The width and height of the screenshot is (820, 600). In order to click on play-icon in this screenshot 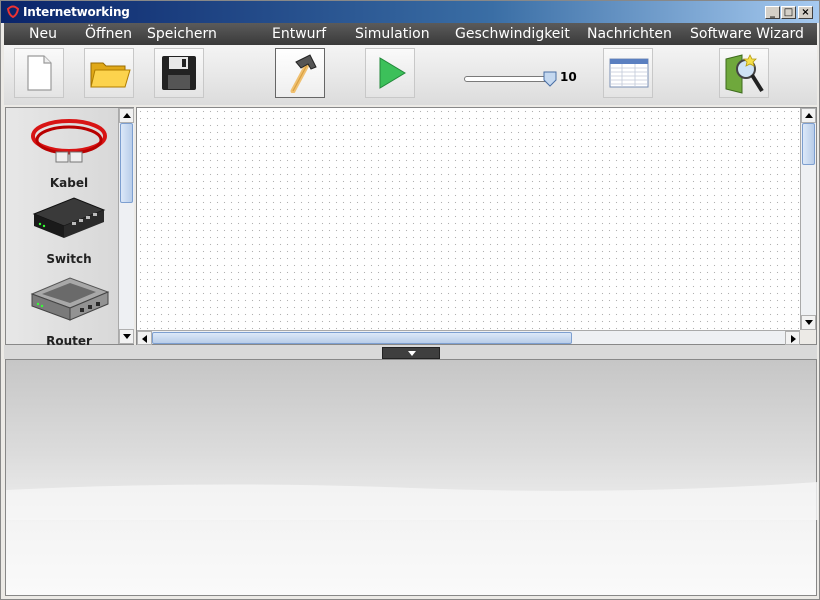, I will do `click(392, 73)`.